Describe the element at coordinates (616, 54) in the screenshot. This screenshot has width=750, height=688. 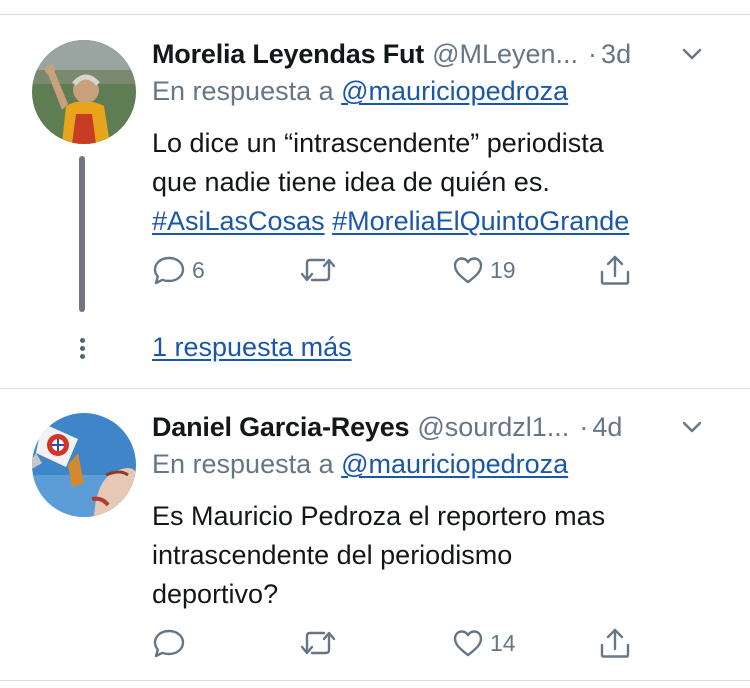
I see `timestamp: 3d` at that location.